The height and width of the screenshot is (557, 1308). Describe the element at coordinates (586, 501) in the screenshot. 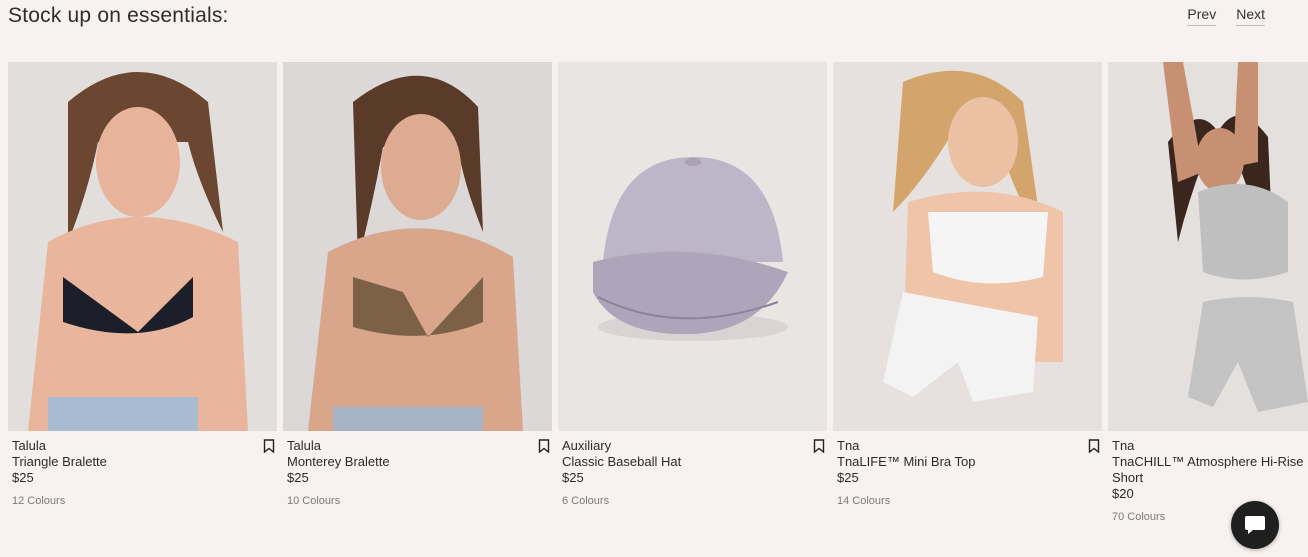

I see `product-colours: 6 Colours` at that location.